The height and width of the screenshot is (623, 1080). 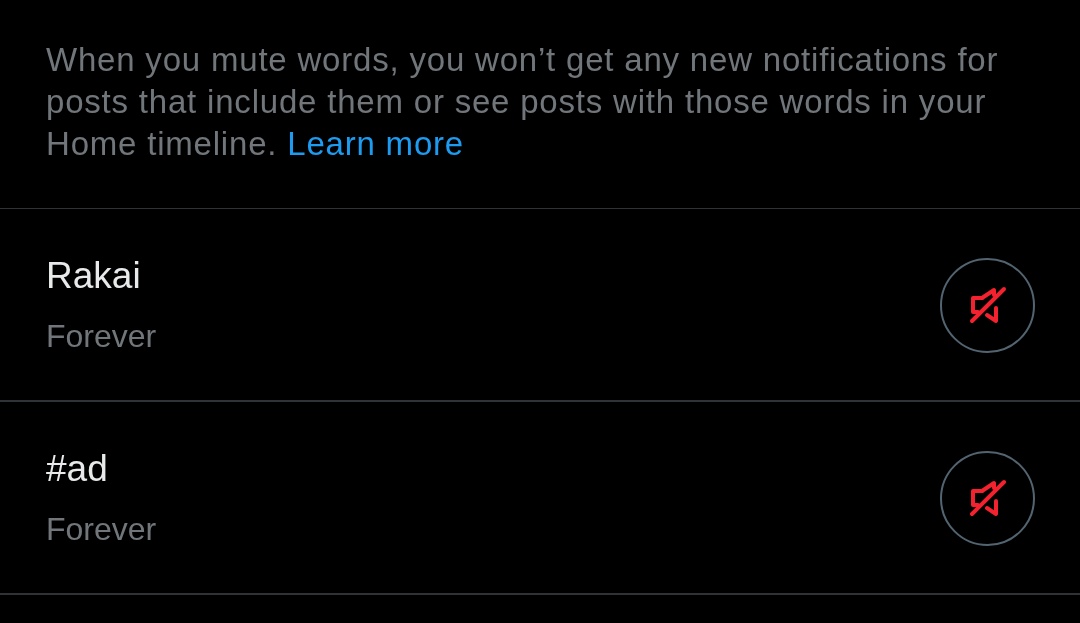 What do you see at coordinates (375, 143) in the screenshot?
I see `learn-more-link: Learn more` at bounding box center [375, 143].